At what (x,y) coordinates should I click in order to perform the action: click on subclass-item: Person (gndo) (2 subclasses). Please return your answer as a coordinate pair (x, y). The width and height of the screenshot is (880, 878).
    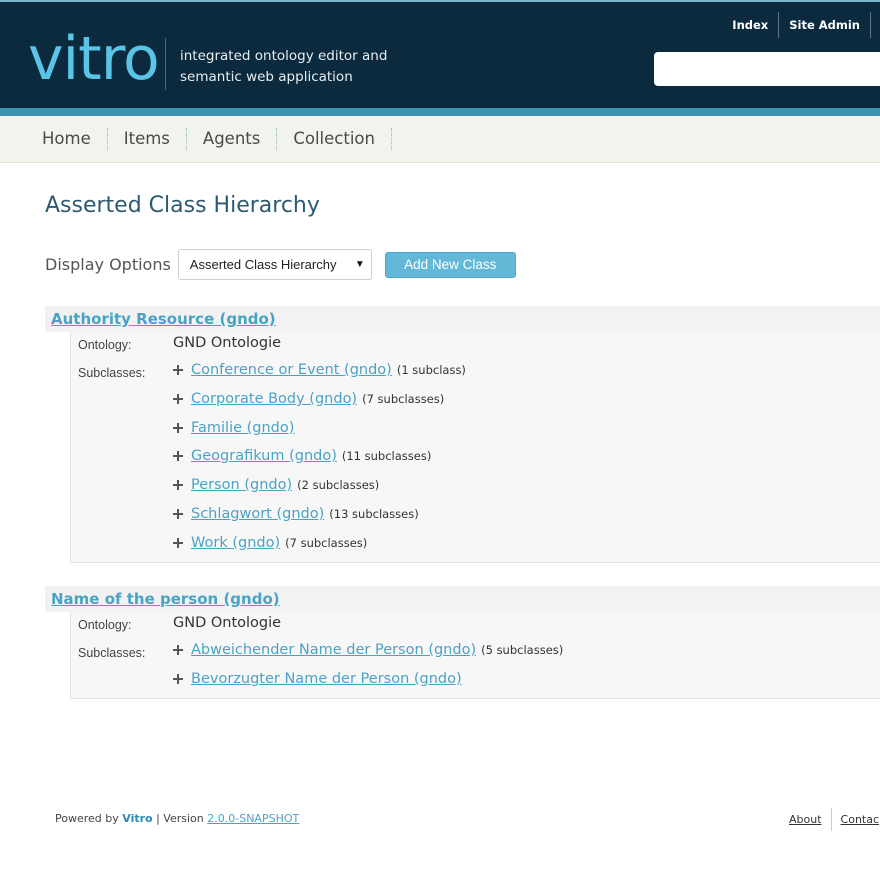
    Looking at the image, I should click on (276, 485).